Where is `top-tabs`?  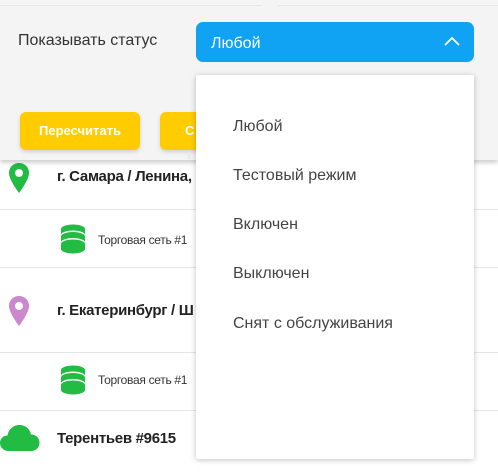
top-tabs is located at coordinates (249, 4).